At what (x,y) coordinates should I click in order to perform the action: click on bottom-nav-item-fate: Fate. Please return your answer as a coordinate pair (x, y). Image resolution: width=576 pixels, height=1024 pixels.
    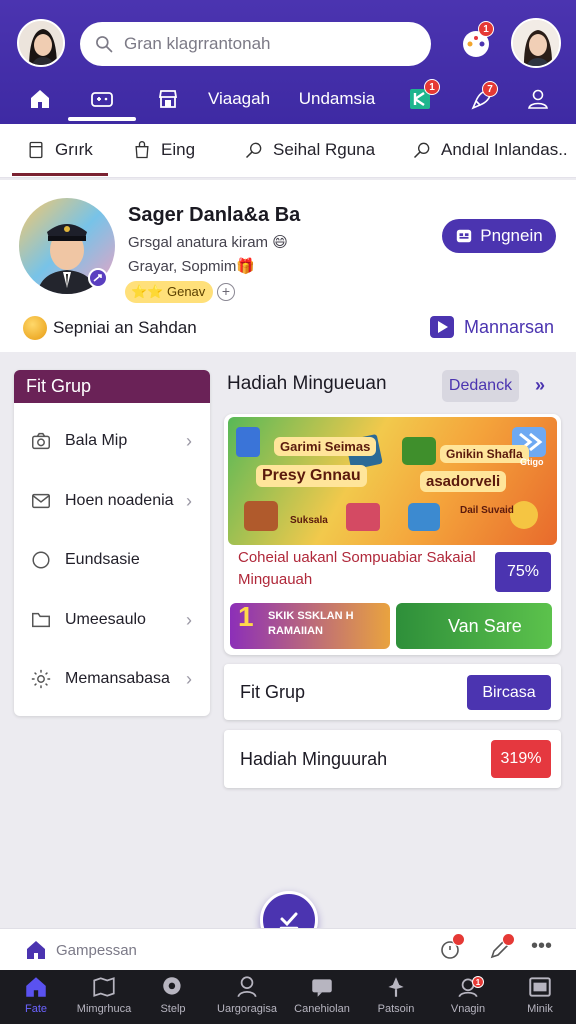
    Looking at the image, I should click on (36, 994).